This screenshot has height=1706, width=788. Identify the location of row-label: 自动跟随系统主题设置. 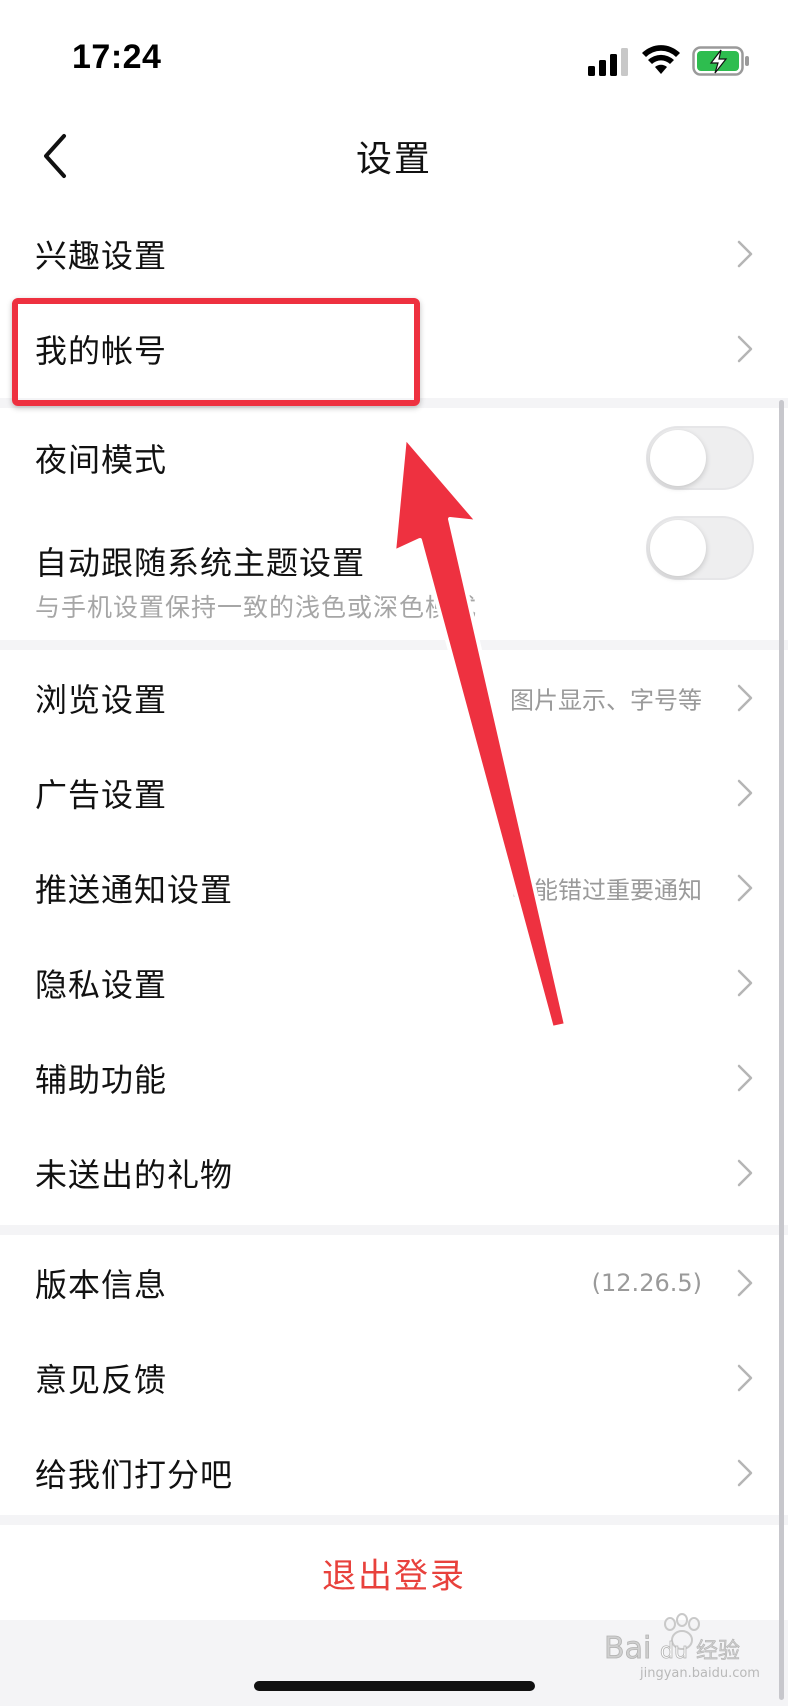
(200, 563).